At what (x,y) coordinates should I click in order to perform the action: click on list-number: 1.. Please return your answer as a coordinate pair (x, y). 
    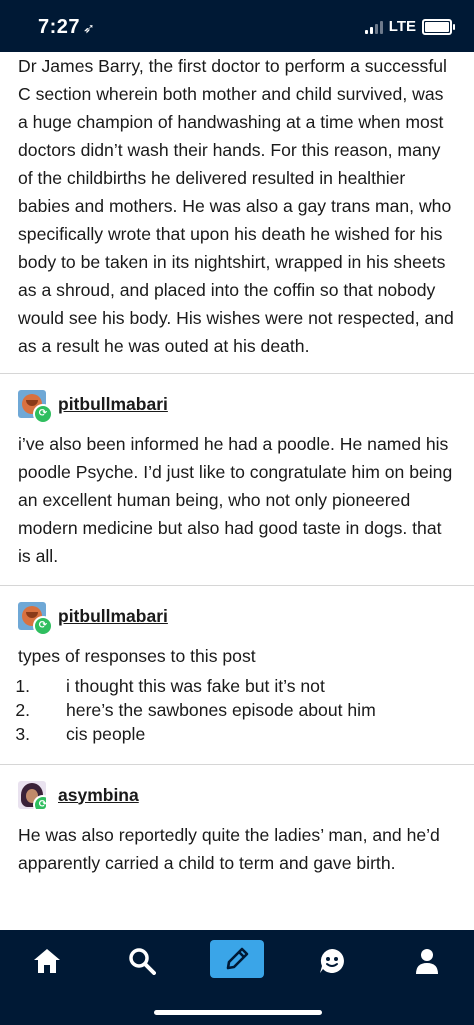
    Looking at the image, I should click on (22, 686).